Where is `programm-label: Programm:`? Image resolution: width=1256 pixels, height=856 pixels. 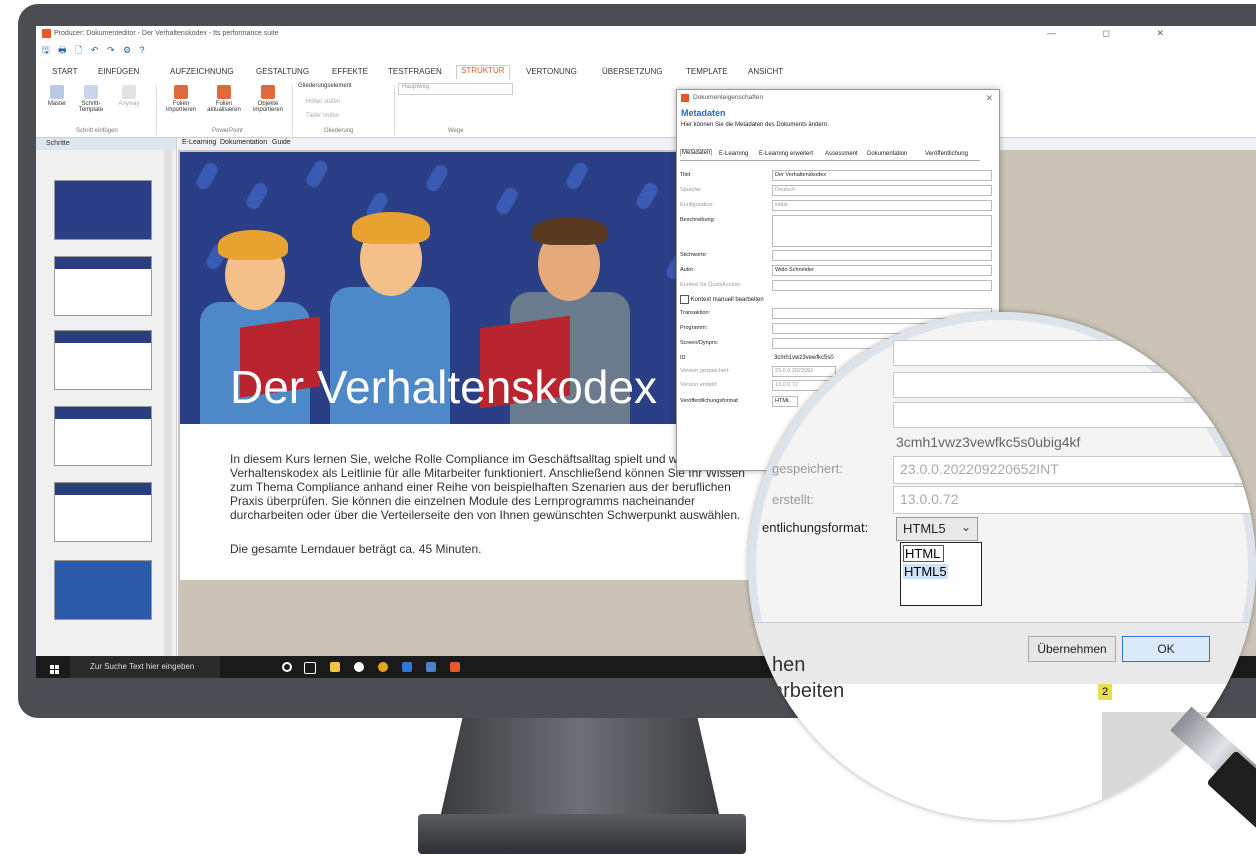
programm-label: Programm: is located at coordinates (694, 328).